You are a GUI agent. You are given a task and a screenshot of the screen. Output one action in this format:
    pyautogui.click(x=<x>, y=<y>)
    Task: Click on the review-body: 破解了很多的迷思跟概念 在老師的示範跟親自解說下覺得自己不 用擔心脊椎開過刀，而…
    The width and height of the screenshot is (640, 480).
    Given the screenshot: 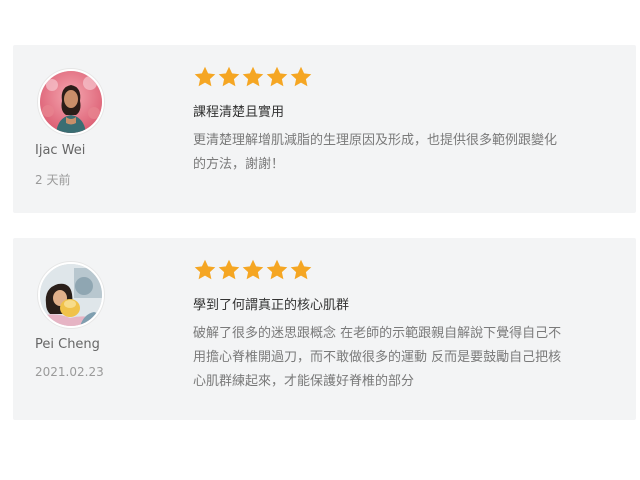 What is the action you would take?
    pyautogui.click(x=405, y=358)
    